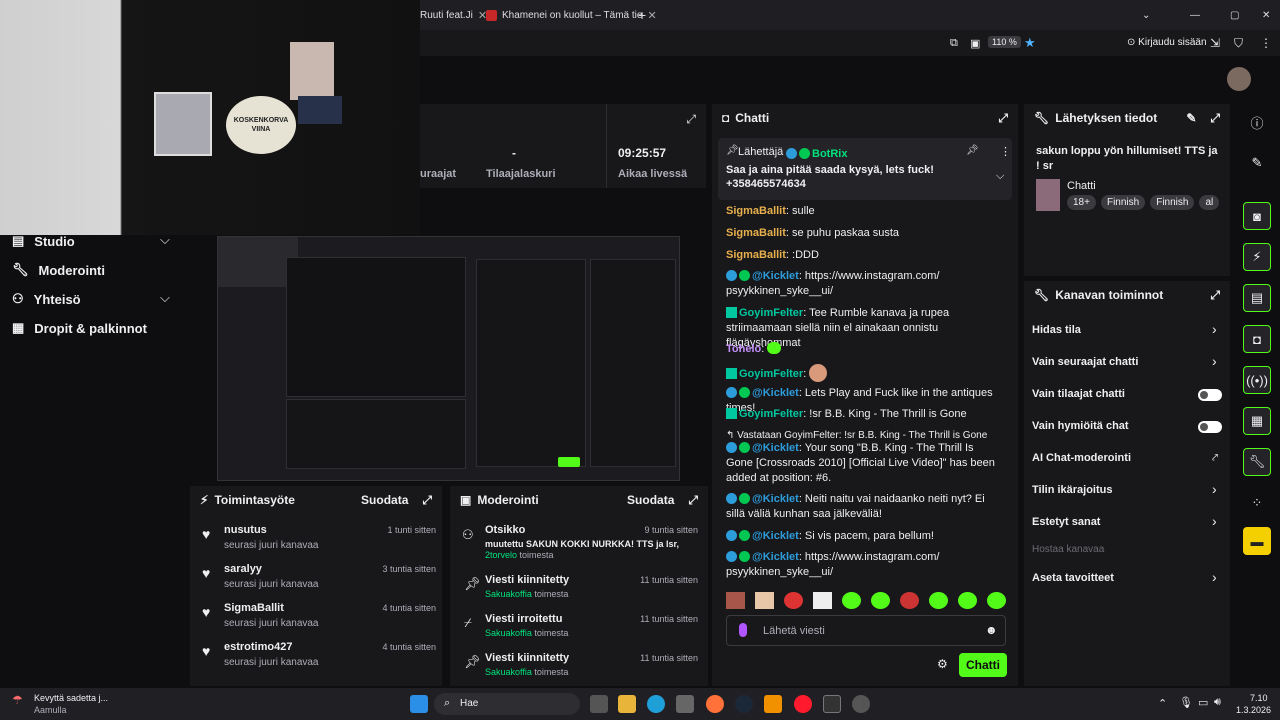 This screenshot has width=1280, height=720. I want to click on external-link-icon: ⤤, so click(1215, 458).